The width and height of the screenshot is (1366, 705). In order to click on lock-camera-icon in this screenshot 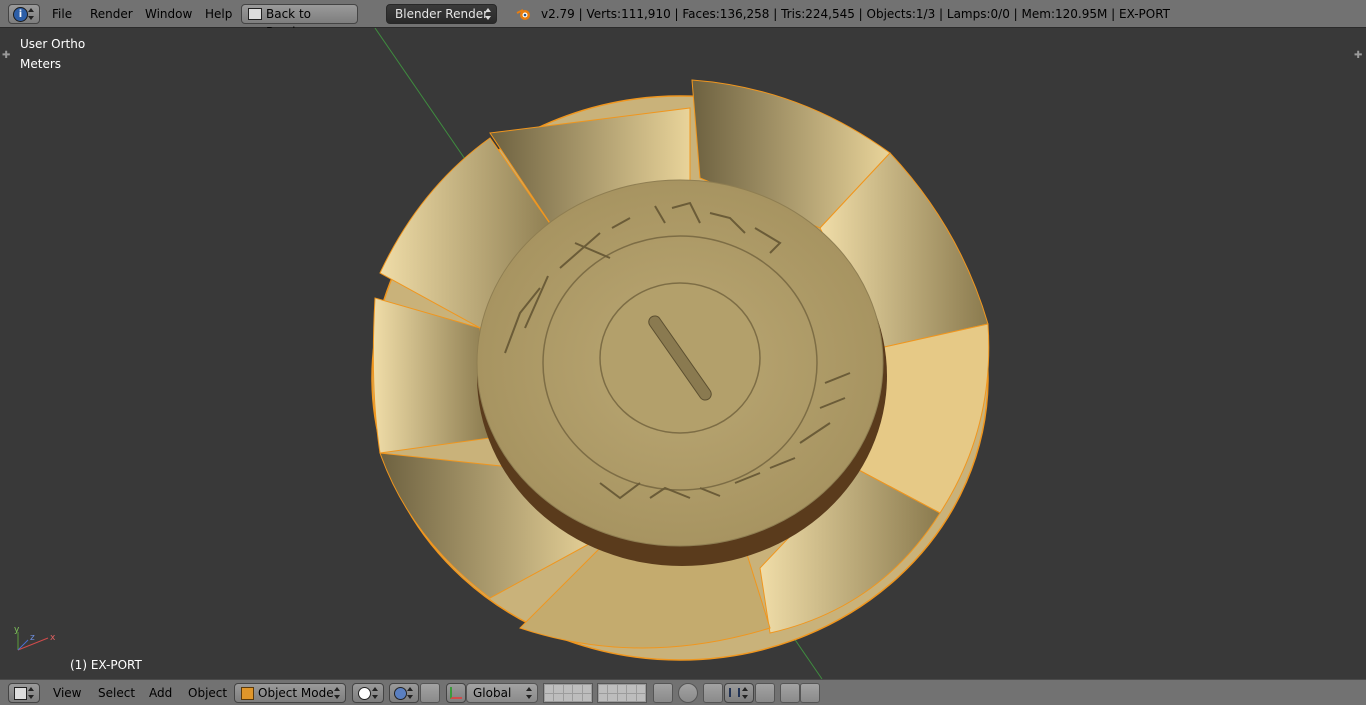, I will do `click(663, 693)`.